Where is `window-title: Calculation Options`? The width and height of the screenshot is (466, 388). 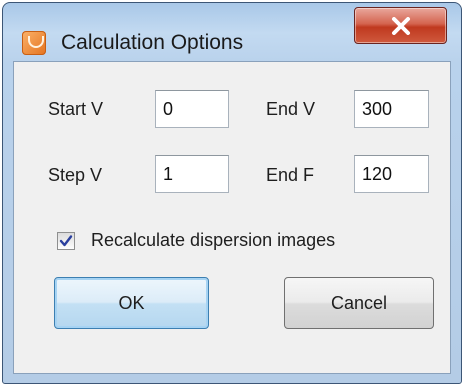 window-title: Calculation Options is located at coordinates (152, 42).